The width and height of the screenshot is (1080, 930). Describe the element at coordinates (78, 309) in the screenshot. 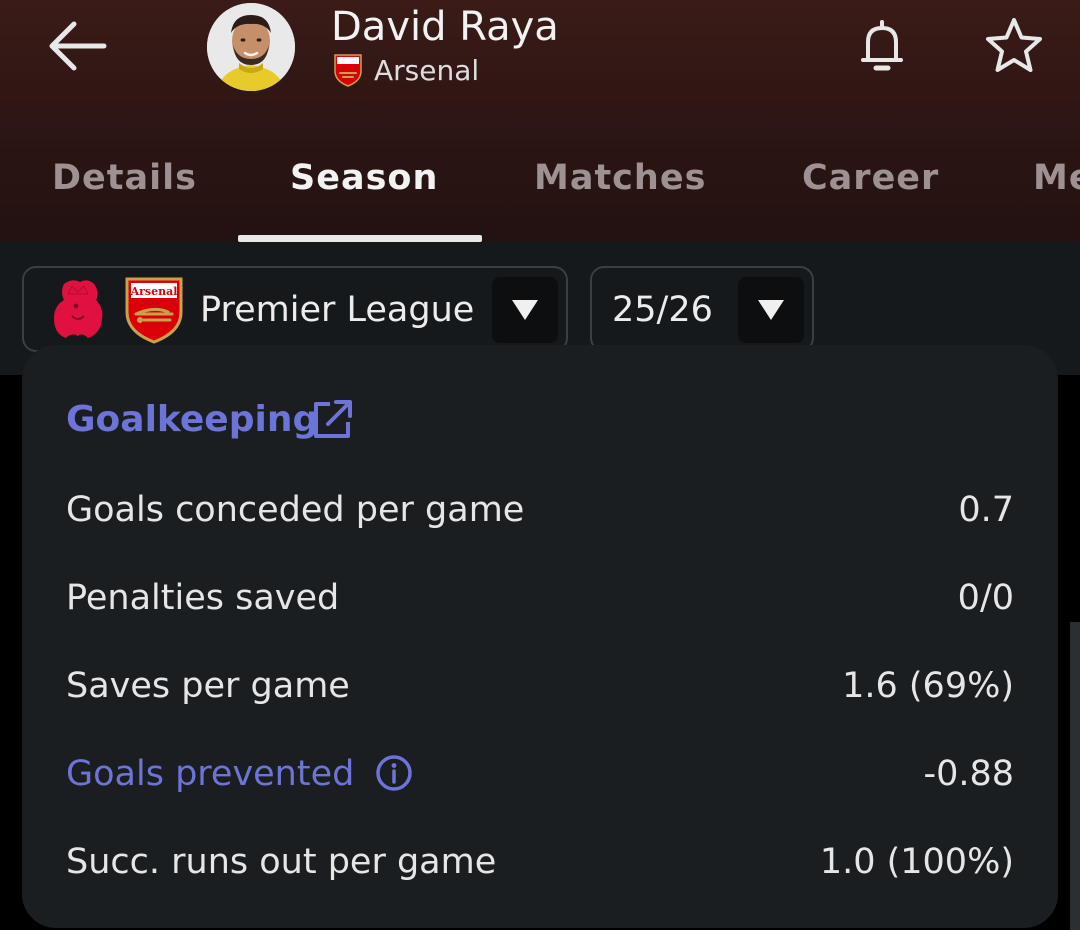

I see `premier-league-logo-icon` at that location.